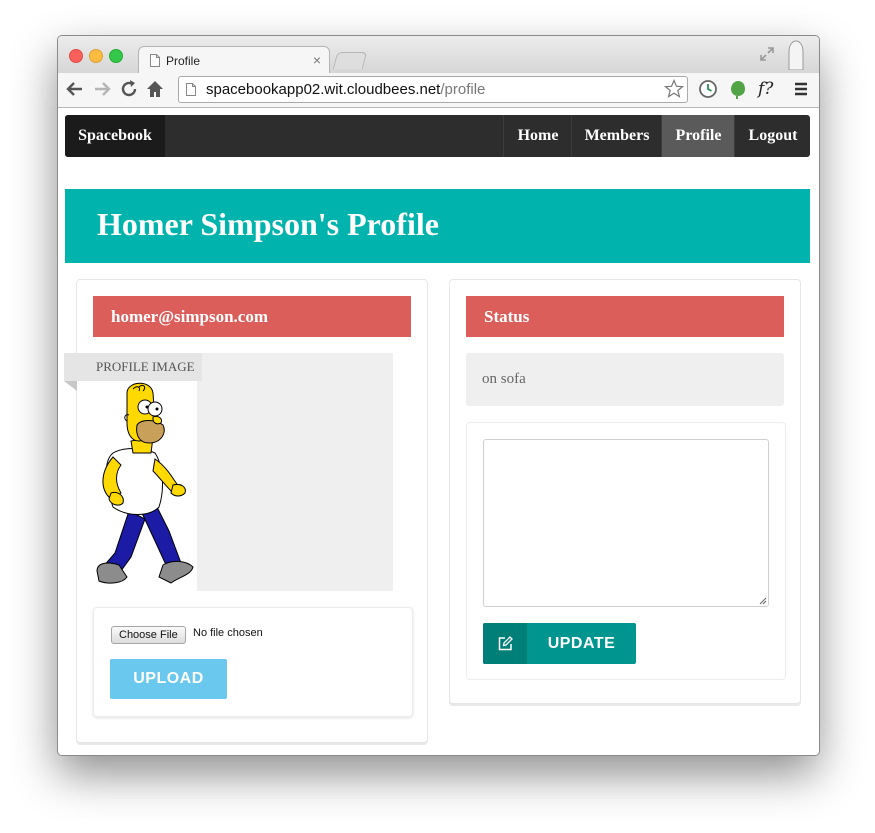 The width and height of the screenshot is (875, 833). What do you see at coordinates (116, 56) in the screenshot?
I see `zoom-window-button` at bounding box center [116, 56].